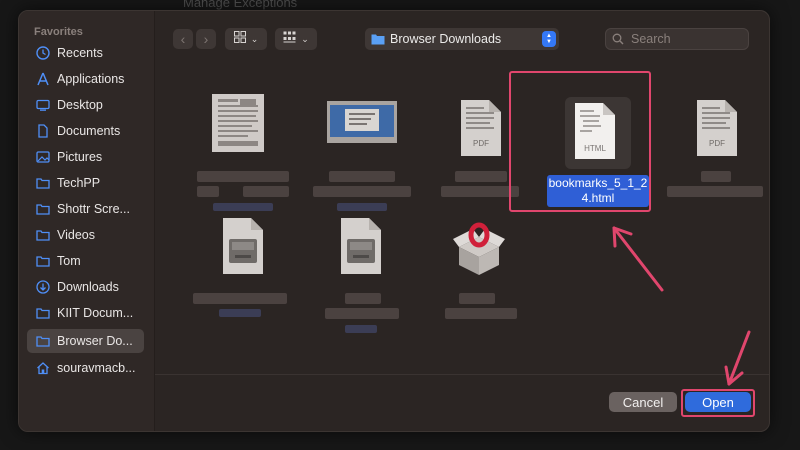 This screenshot has width=800, height=450. What do you see at coordinates (43, 53) in the screenshot?
I see `clock-icon` at bounding box center [43, 53].